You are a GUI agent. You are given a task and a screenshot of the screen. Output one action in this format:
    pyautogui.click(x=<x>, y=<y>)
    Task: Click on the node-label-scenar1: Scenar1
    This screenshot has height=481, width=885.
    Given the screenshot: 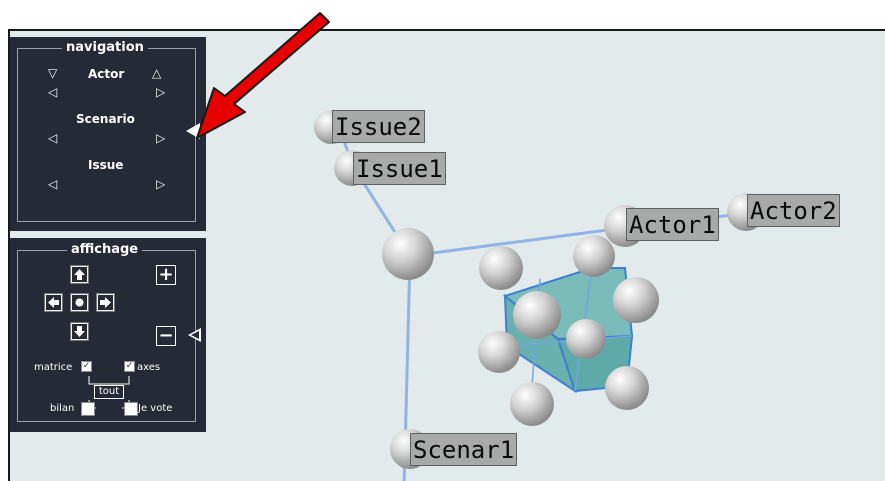 What is the action you would take?
    pyautogui.click(x=464, y=449)
    